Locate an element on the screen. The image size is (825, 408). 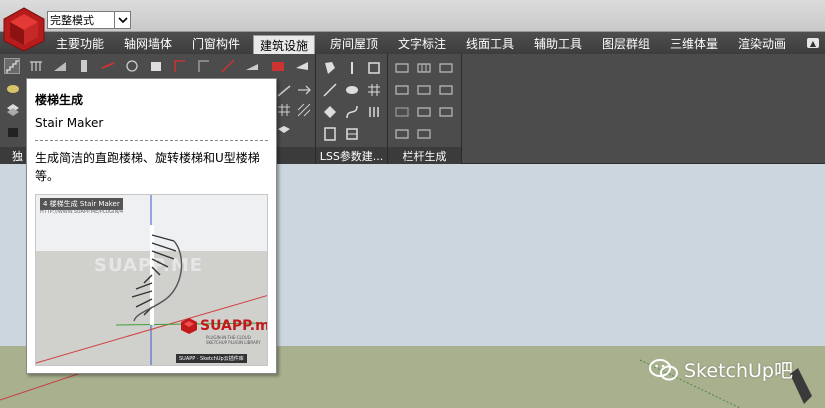
cube-icon is located at coordinates (284, 132).